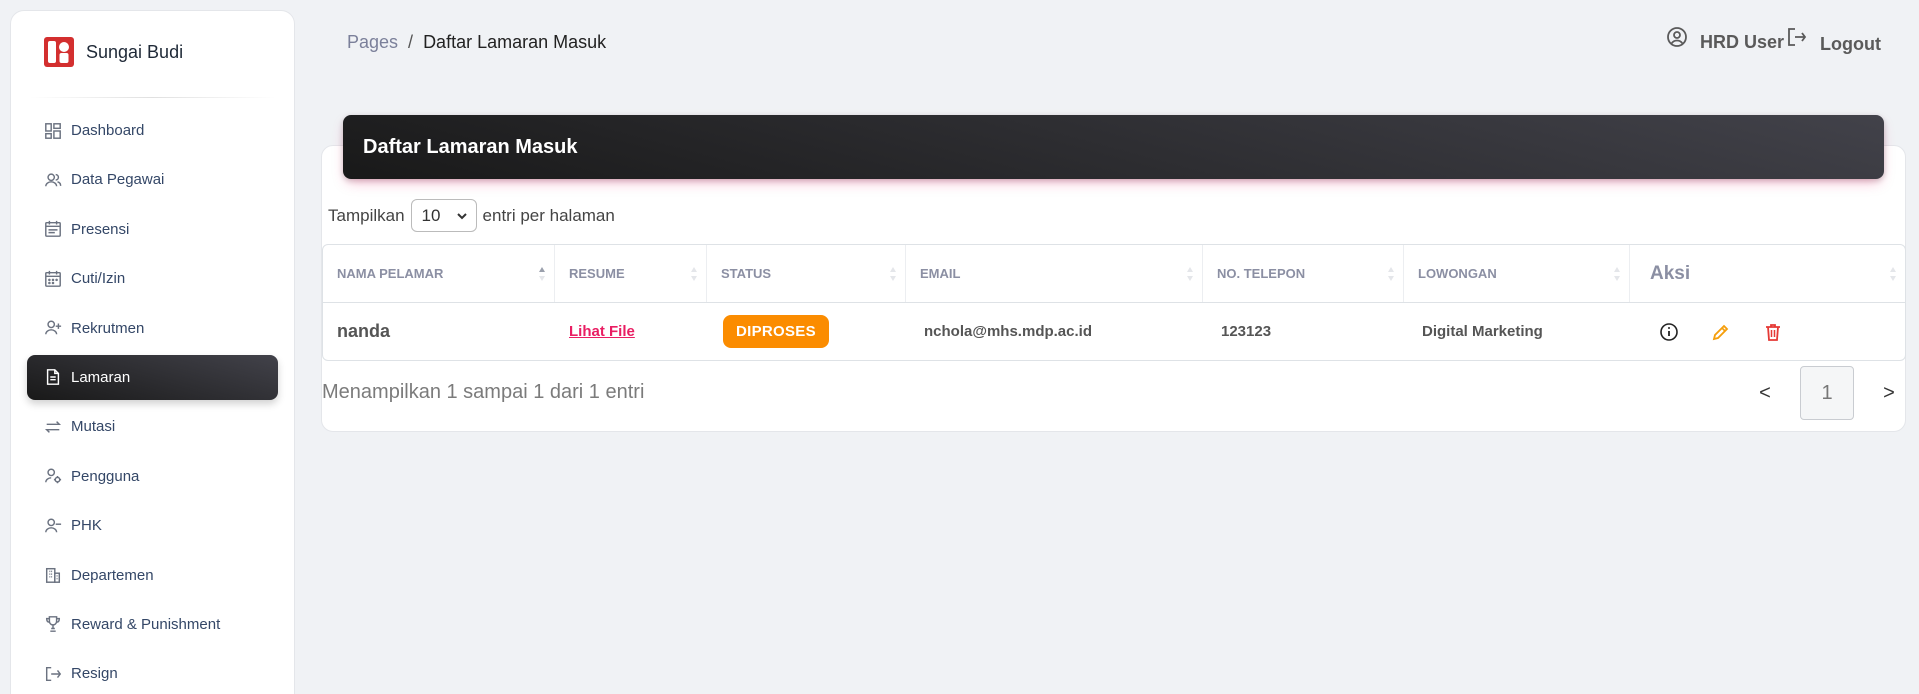 The height and width of the screenshot is (694, 1919). Describe the element at coordinates (1767, 273) in the screenshot. I see `column-header-aksi: Aksi` at that location.